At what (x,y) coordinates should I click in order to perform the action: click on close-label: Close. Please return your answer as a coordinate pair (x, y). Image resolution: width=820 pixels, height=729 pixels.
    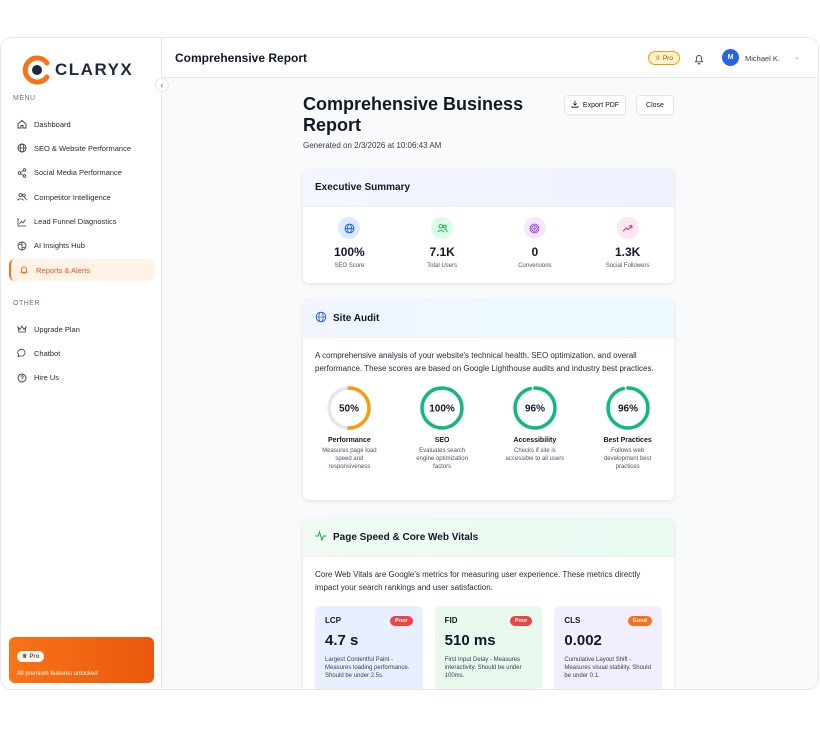
    Looking at the image, I should click on (655, 105).